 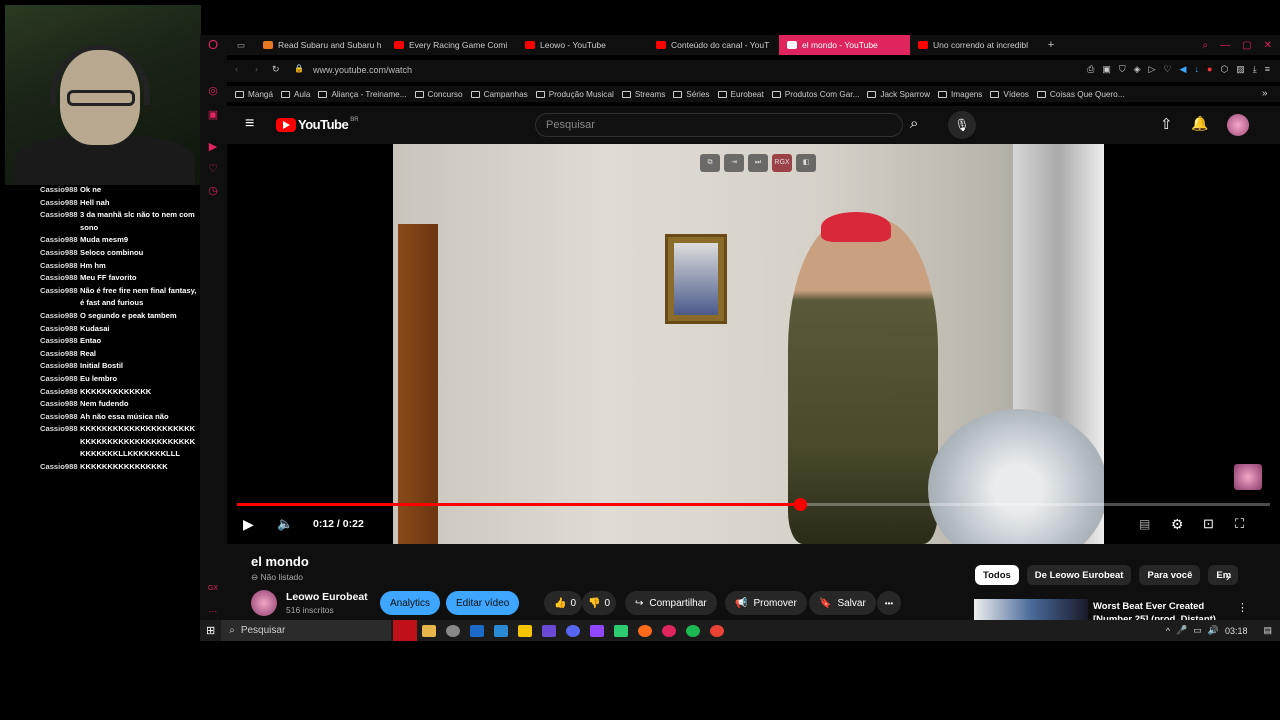 What do you see at coordinates (1224, 69) in the screenshot?
I see `extensions-icon: ⬡` at bounding box center [1224, 69].